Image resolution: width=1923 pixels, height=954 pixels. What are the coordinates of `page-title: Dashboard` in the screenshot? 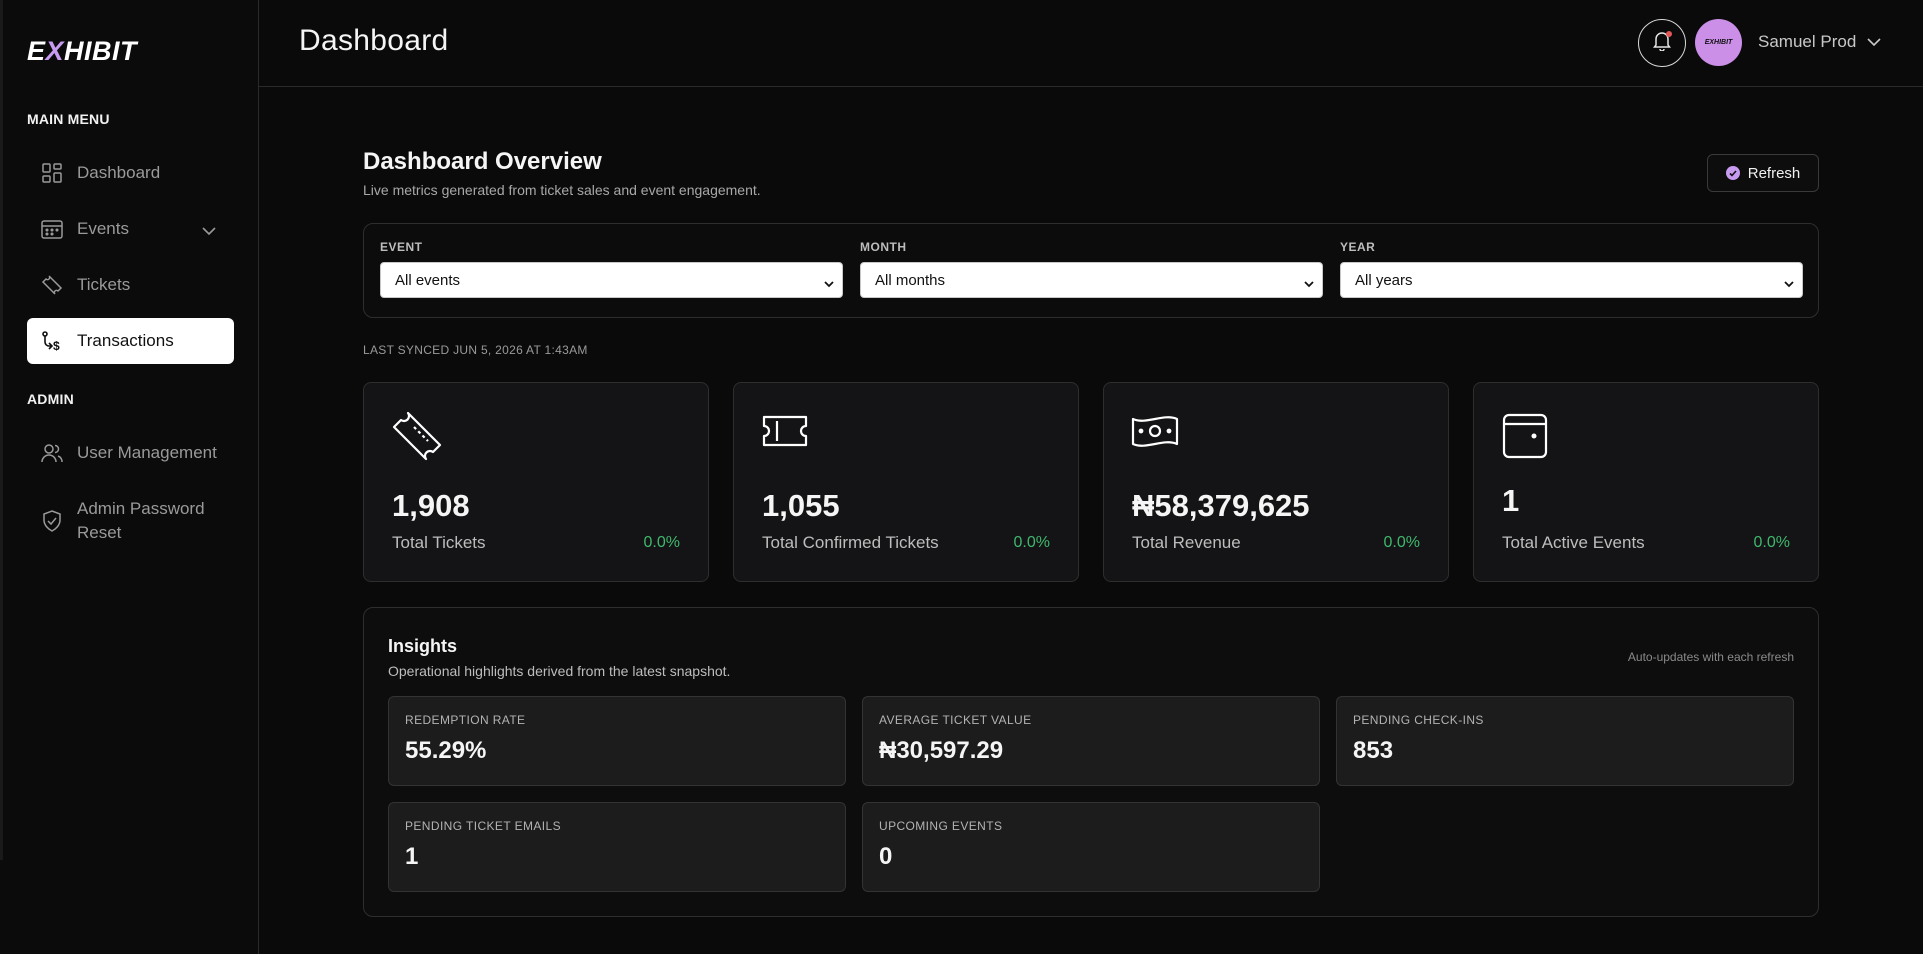 It's located at (374, 40).